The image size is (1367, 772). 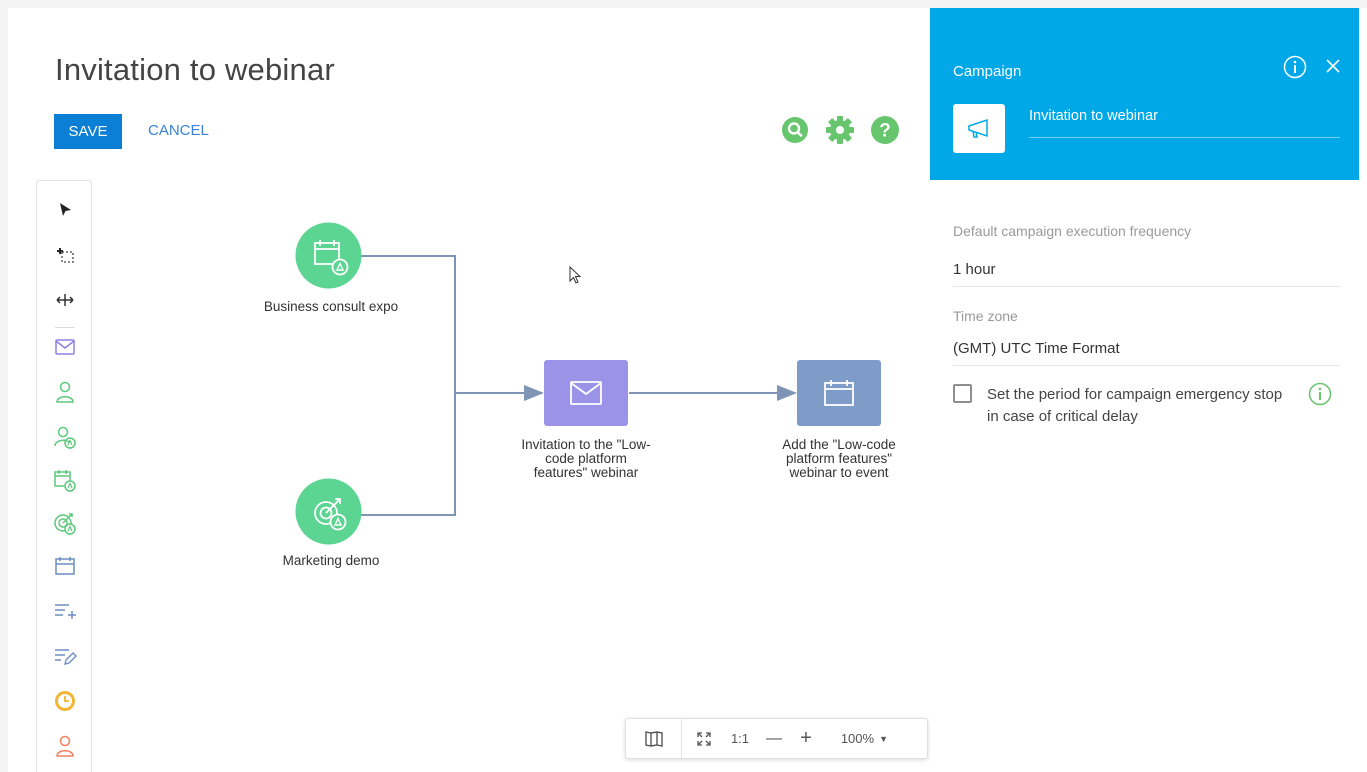 What do you see at coordinates (1072, 231) in the screenshot?
I see `frequency-label: Default campaign execution frequency` at bounding box center [1072, 231].